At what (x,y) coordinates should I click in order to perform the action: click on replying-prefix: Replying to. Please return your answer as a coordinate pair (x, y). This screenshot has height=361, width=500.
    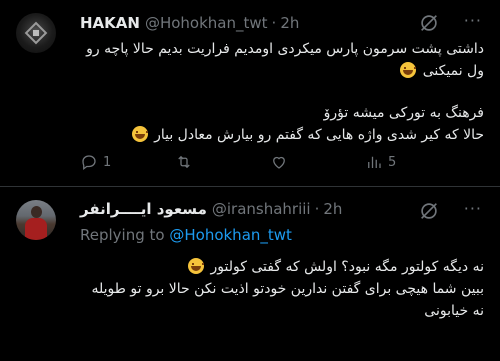
    Looking at the image, I should click on (122, 235).